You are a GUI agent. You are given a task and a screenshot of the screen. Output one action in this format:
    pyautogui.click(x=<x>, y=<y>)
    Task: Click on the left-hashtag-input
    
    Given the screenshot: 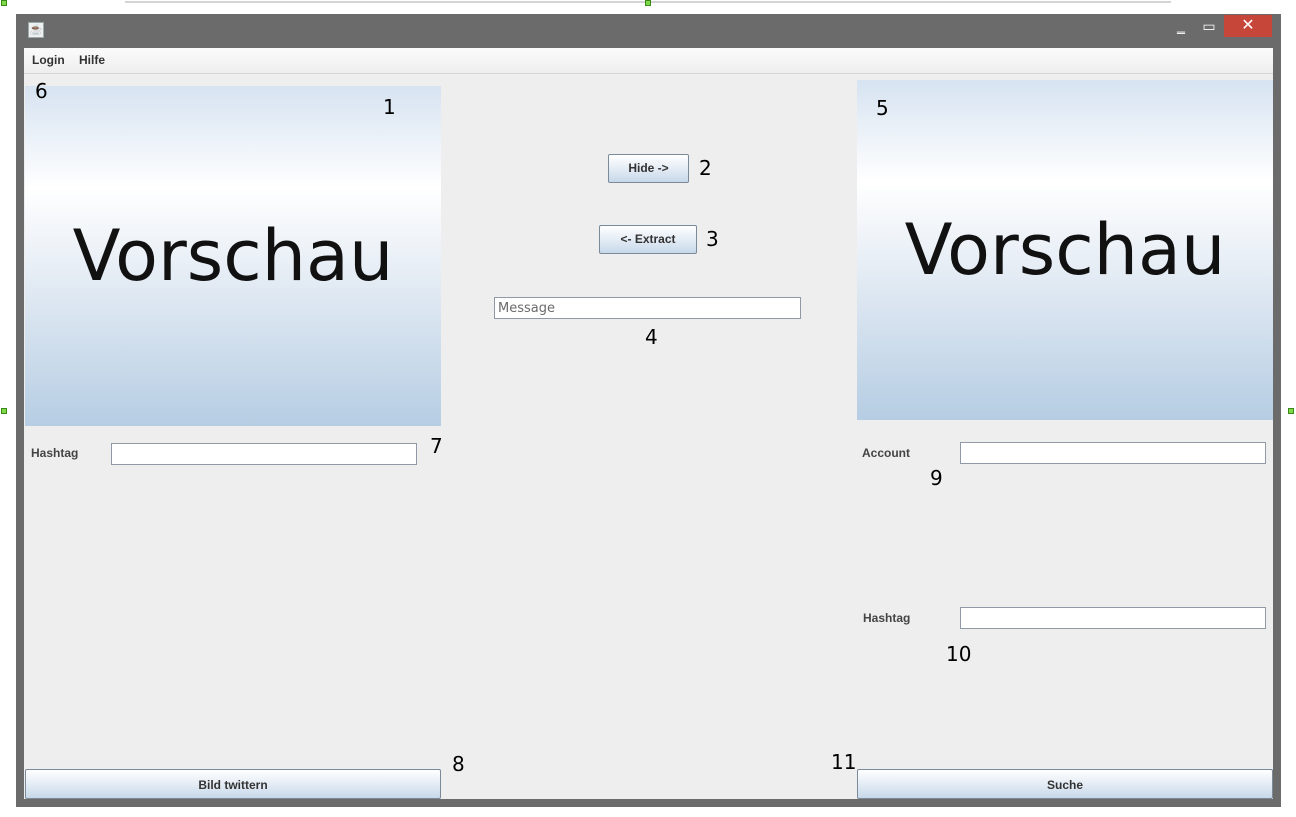 What is the action you would take?
    pyautogui.click(x=264, y=454)
    